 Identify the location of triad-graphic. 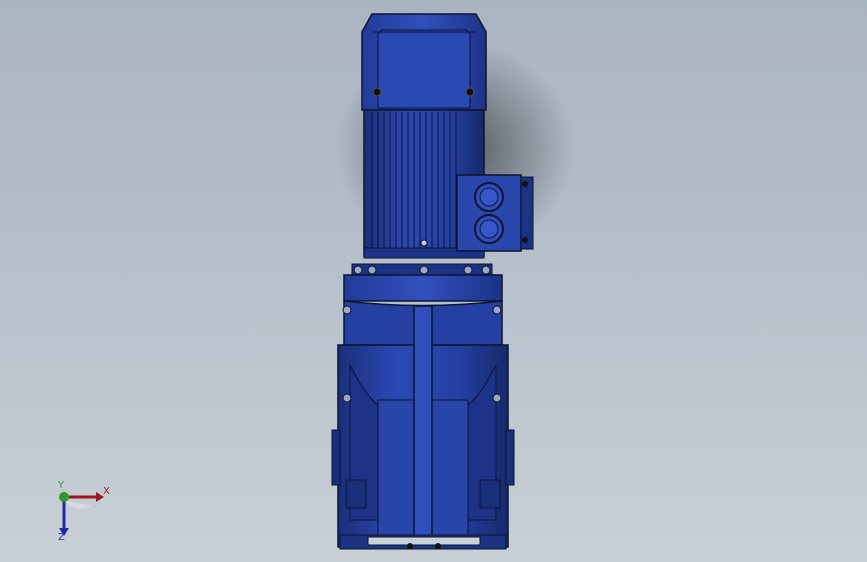
(81, 514).